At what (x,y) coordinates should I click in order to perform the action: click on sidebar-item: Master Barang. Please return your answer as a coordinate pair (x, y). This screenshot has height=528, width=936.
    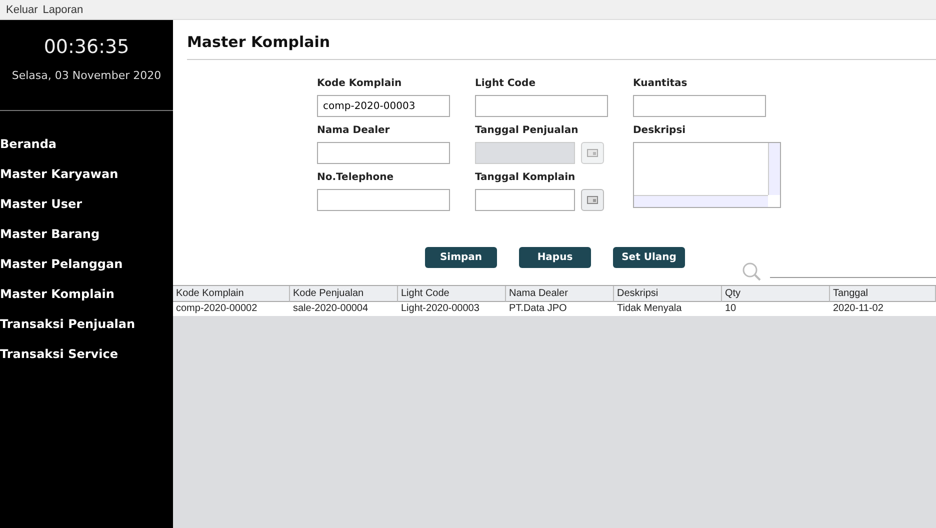
    Looking at the image, I should click on (50, 236).